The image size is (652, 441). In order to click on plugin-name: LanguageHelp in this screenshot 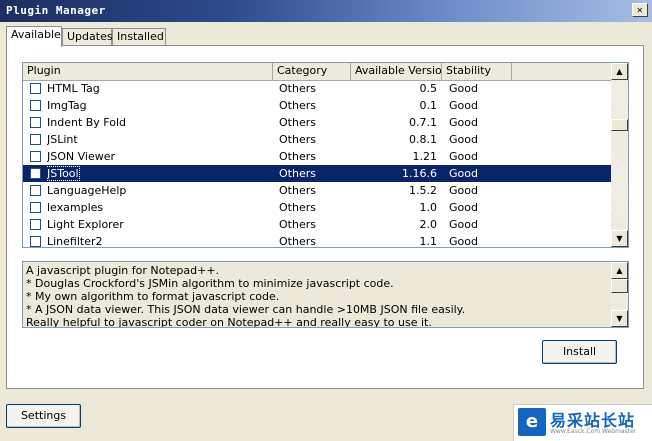, I will do `click(160, 190)`.